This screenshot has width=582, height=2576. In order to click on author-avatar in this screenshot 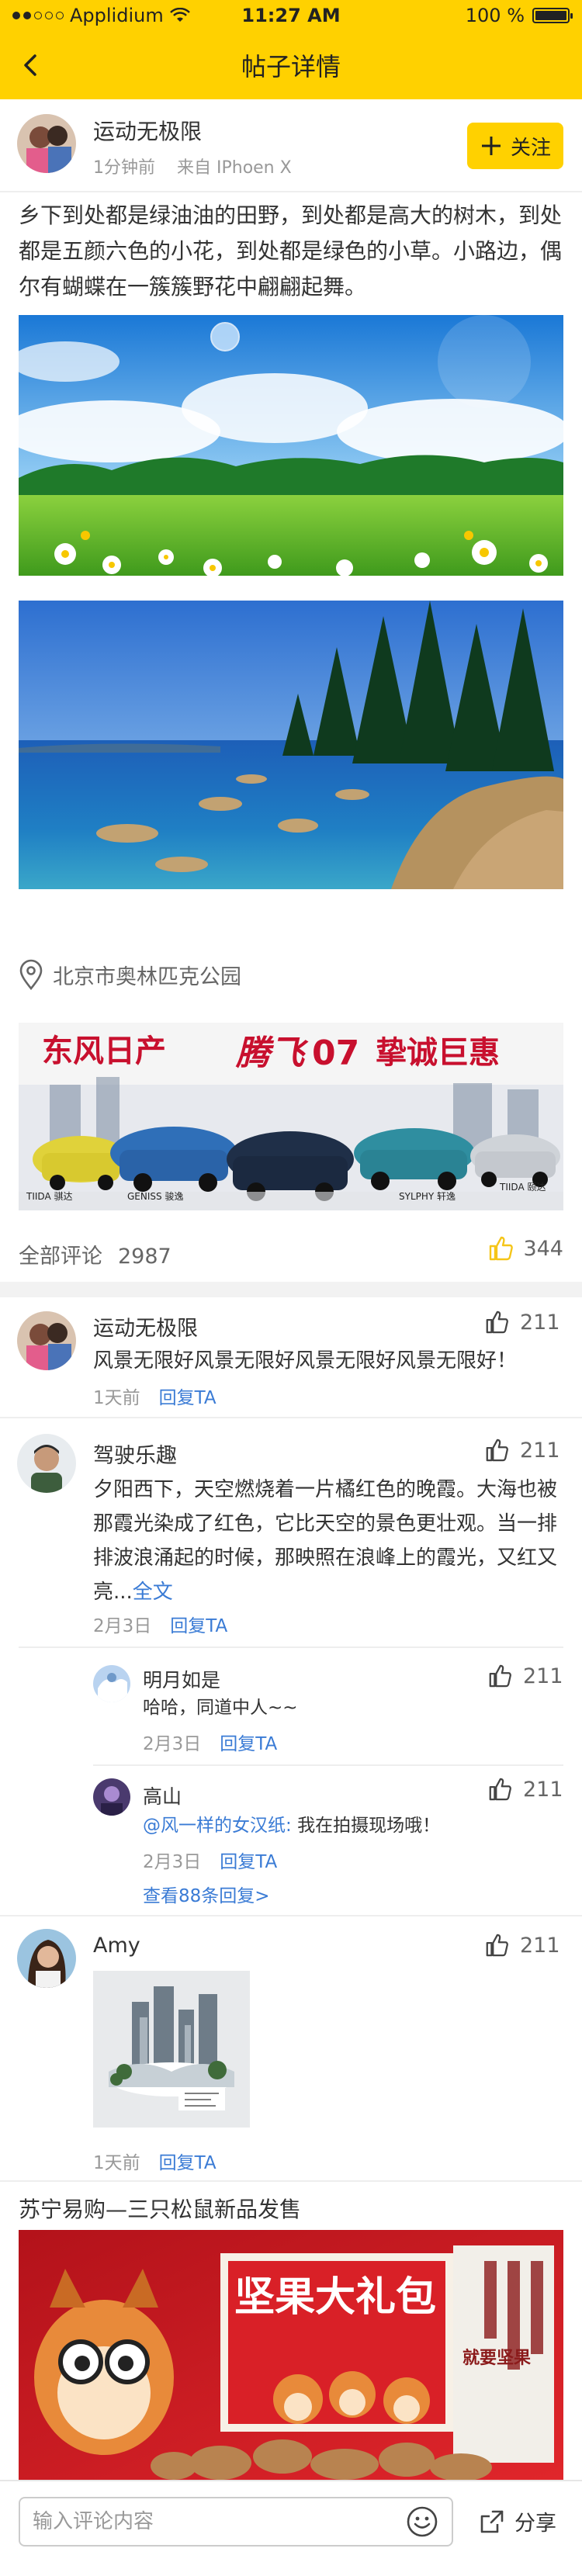, I will do `click(46, 143)`.